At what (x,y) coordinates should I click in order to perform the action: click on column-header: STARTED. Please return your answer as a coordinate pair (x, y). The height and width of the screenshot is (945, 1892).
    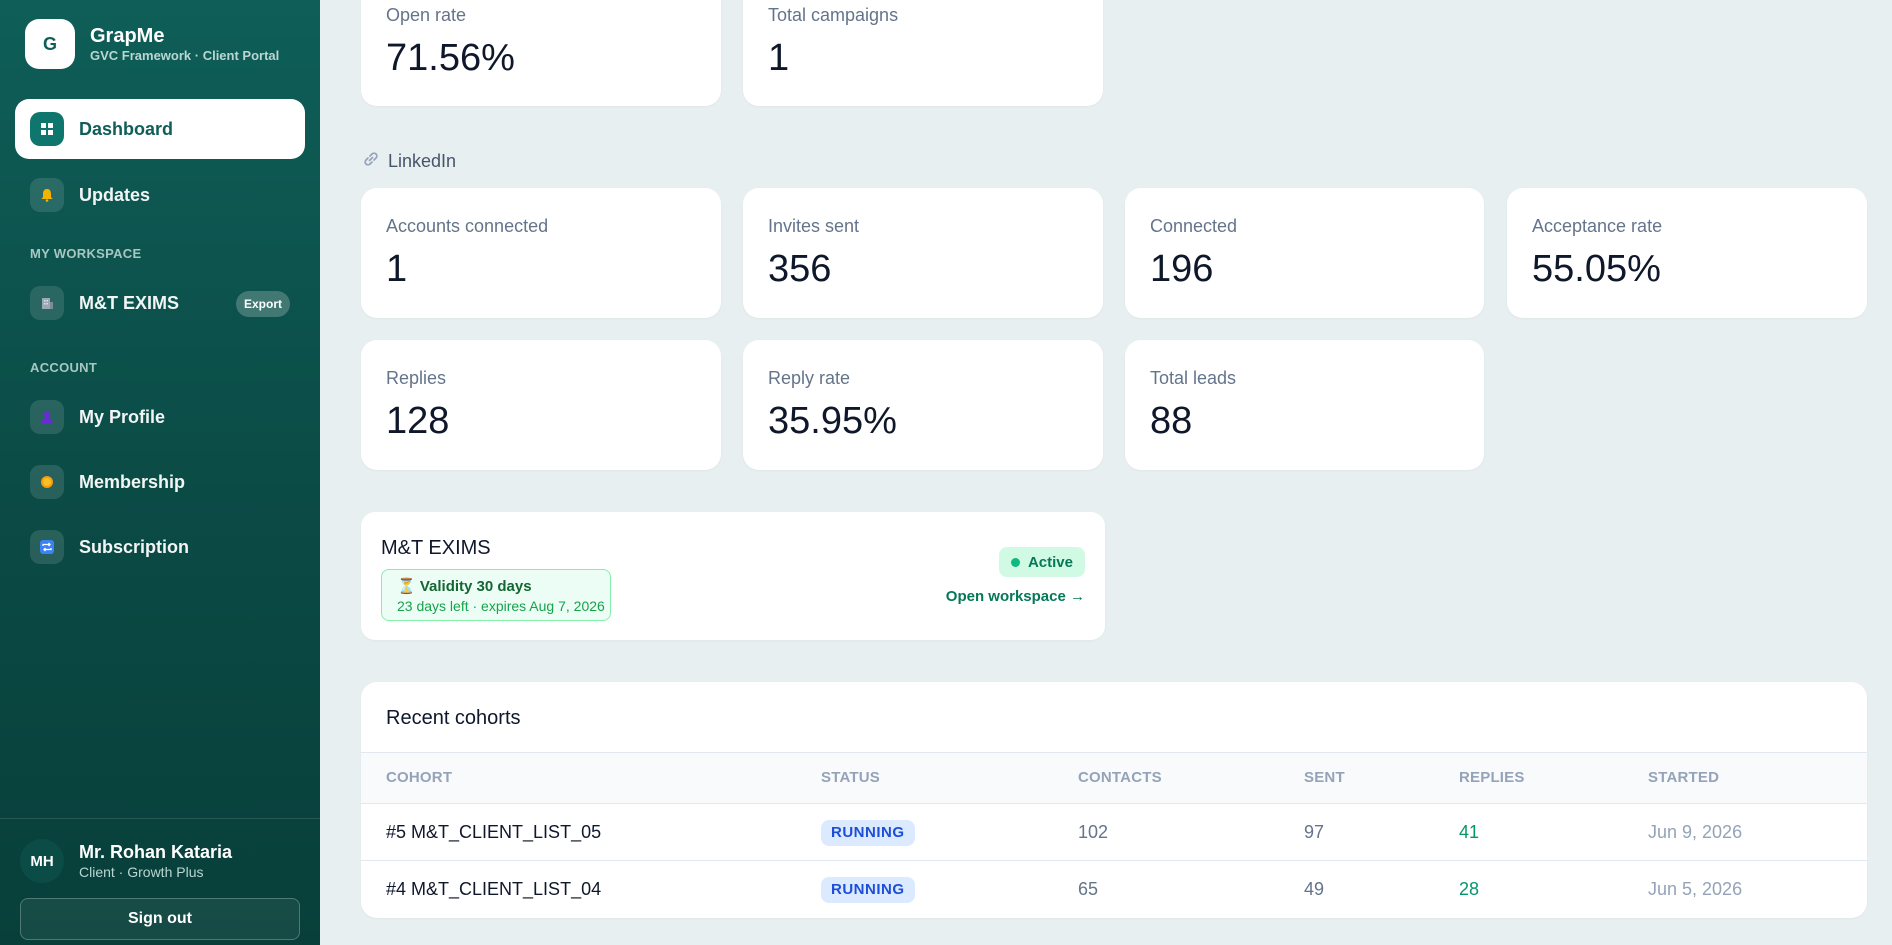
    Looking at the image, I should click on (1684, 777).